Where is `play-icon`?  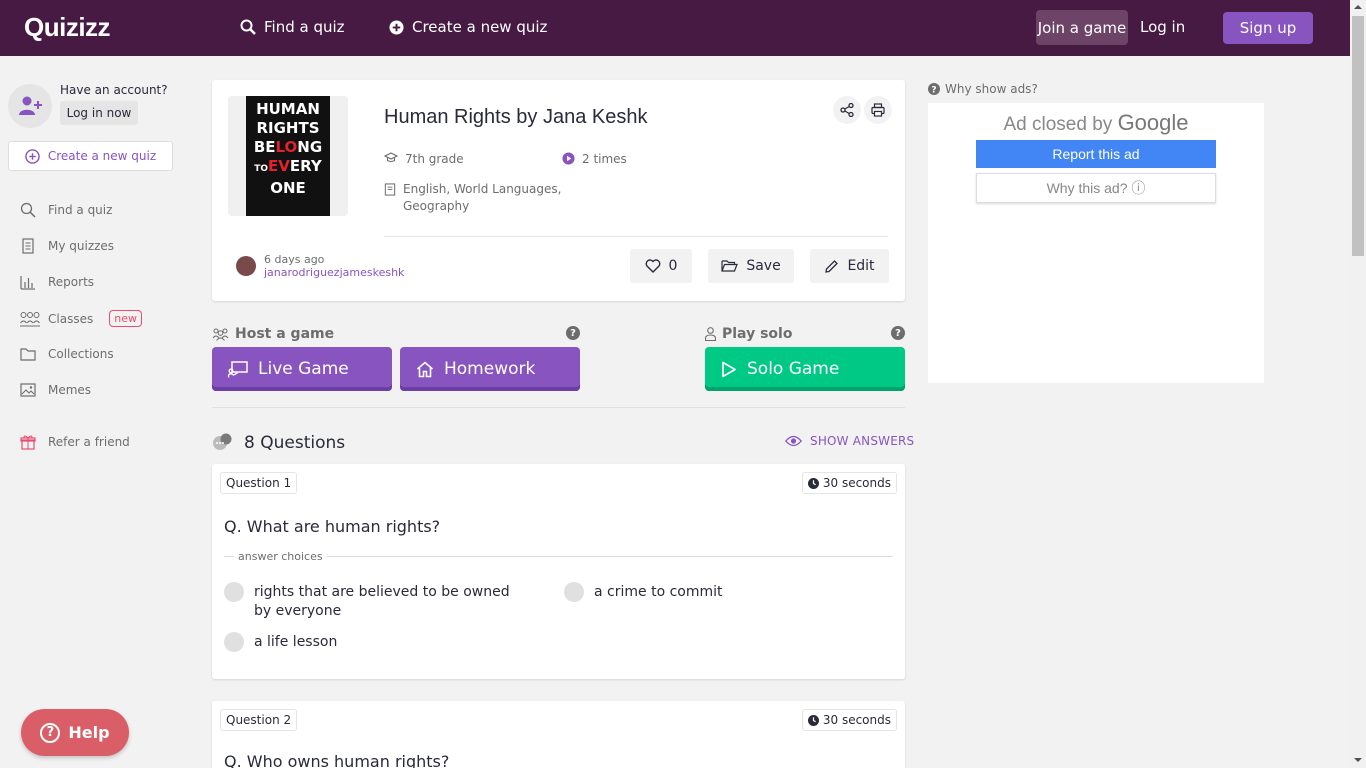
play-icon is located at coordinates (729, 369).